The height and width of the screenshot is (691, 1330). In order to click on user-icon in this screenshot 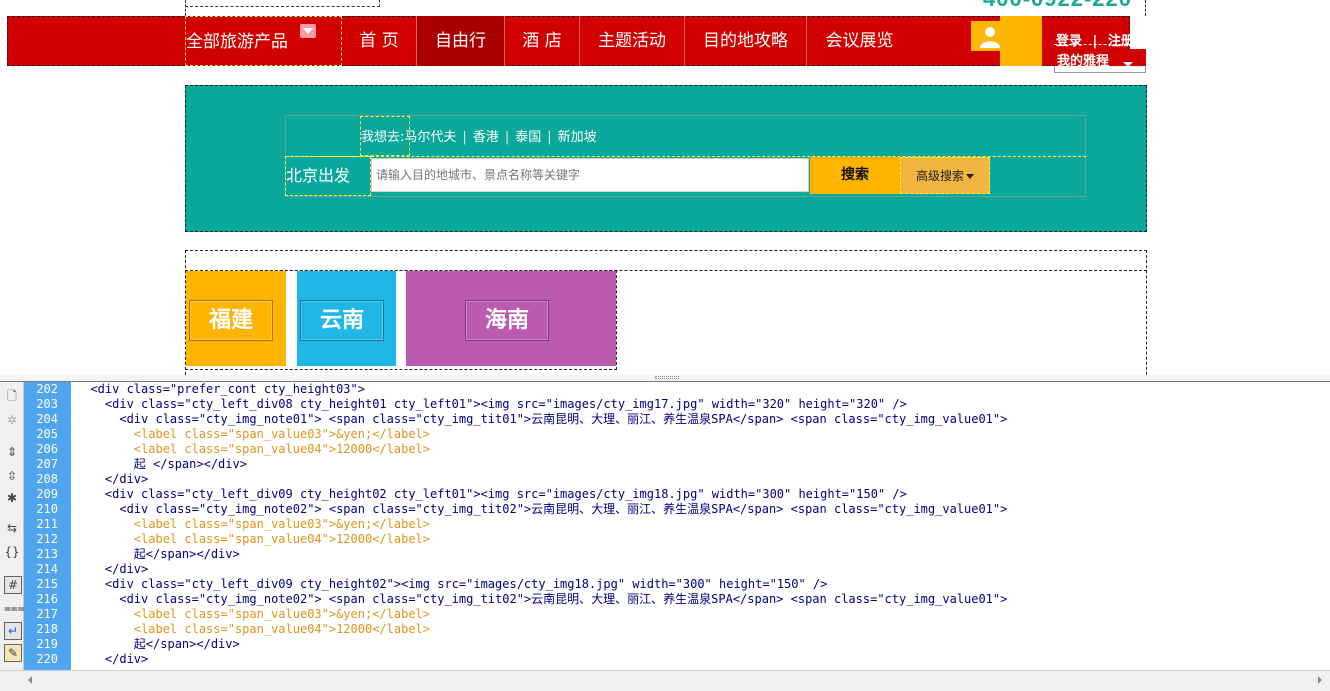, I will do `click(990, 36)`.